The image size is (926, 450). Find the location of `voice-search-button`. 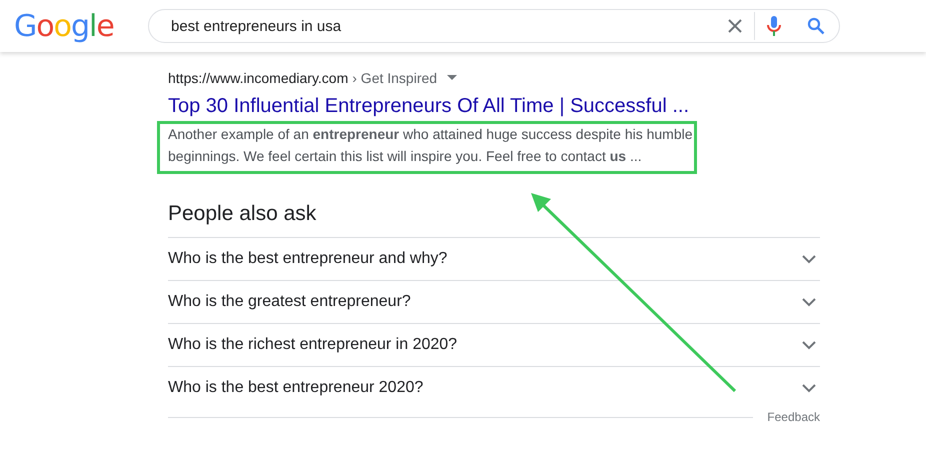

voice-search-button is located at coordinates (774, 26).